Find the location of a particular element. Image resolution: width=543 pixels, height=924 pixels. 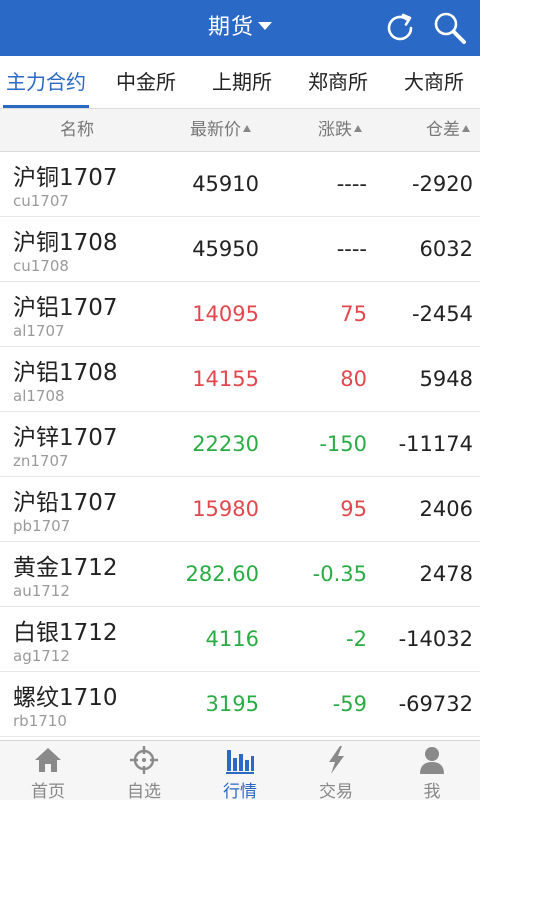

latest-price: 4116 is located at coordinates (232, 639).